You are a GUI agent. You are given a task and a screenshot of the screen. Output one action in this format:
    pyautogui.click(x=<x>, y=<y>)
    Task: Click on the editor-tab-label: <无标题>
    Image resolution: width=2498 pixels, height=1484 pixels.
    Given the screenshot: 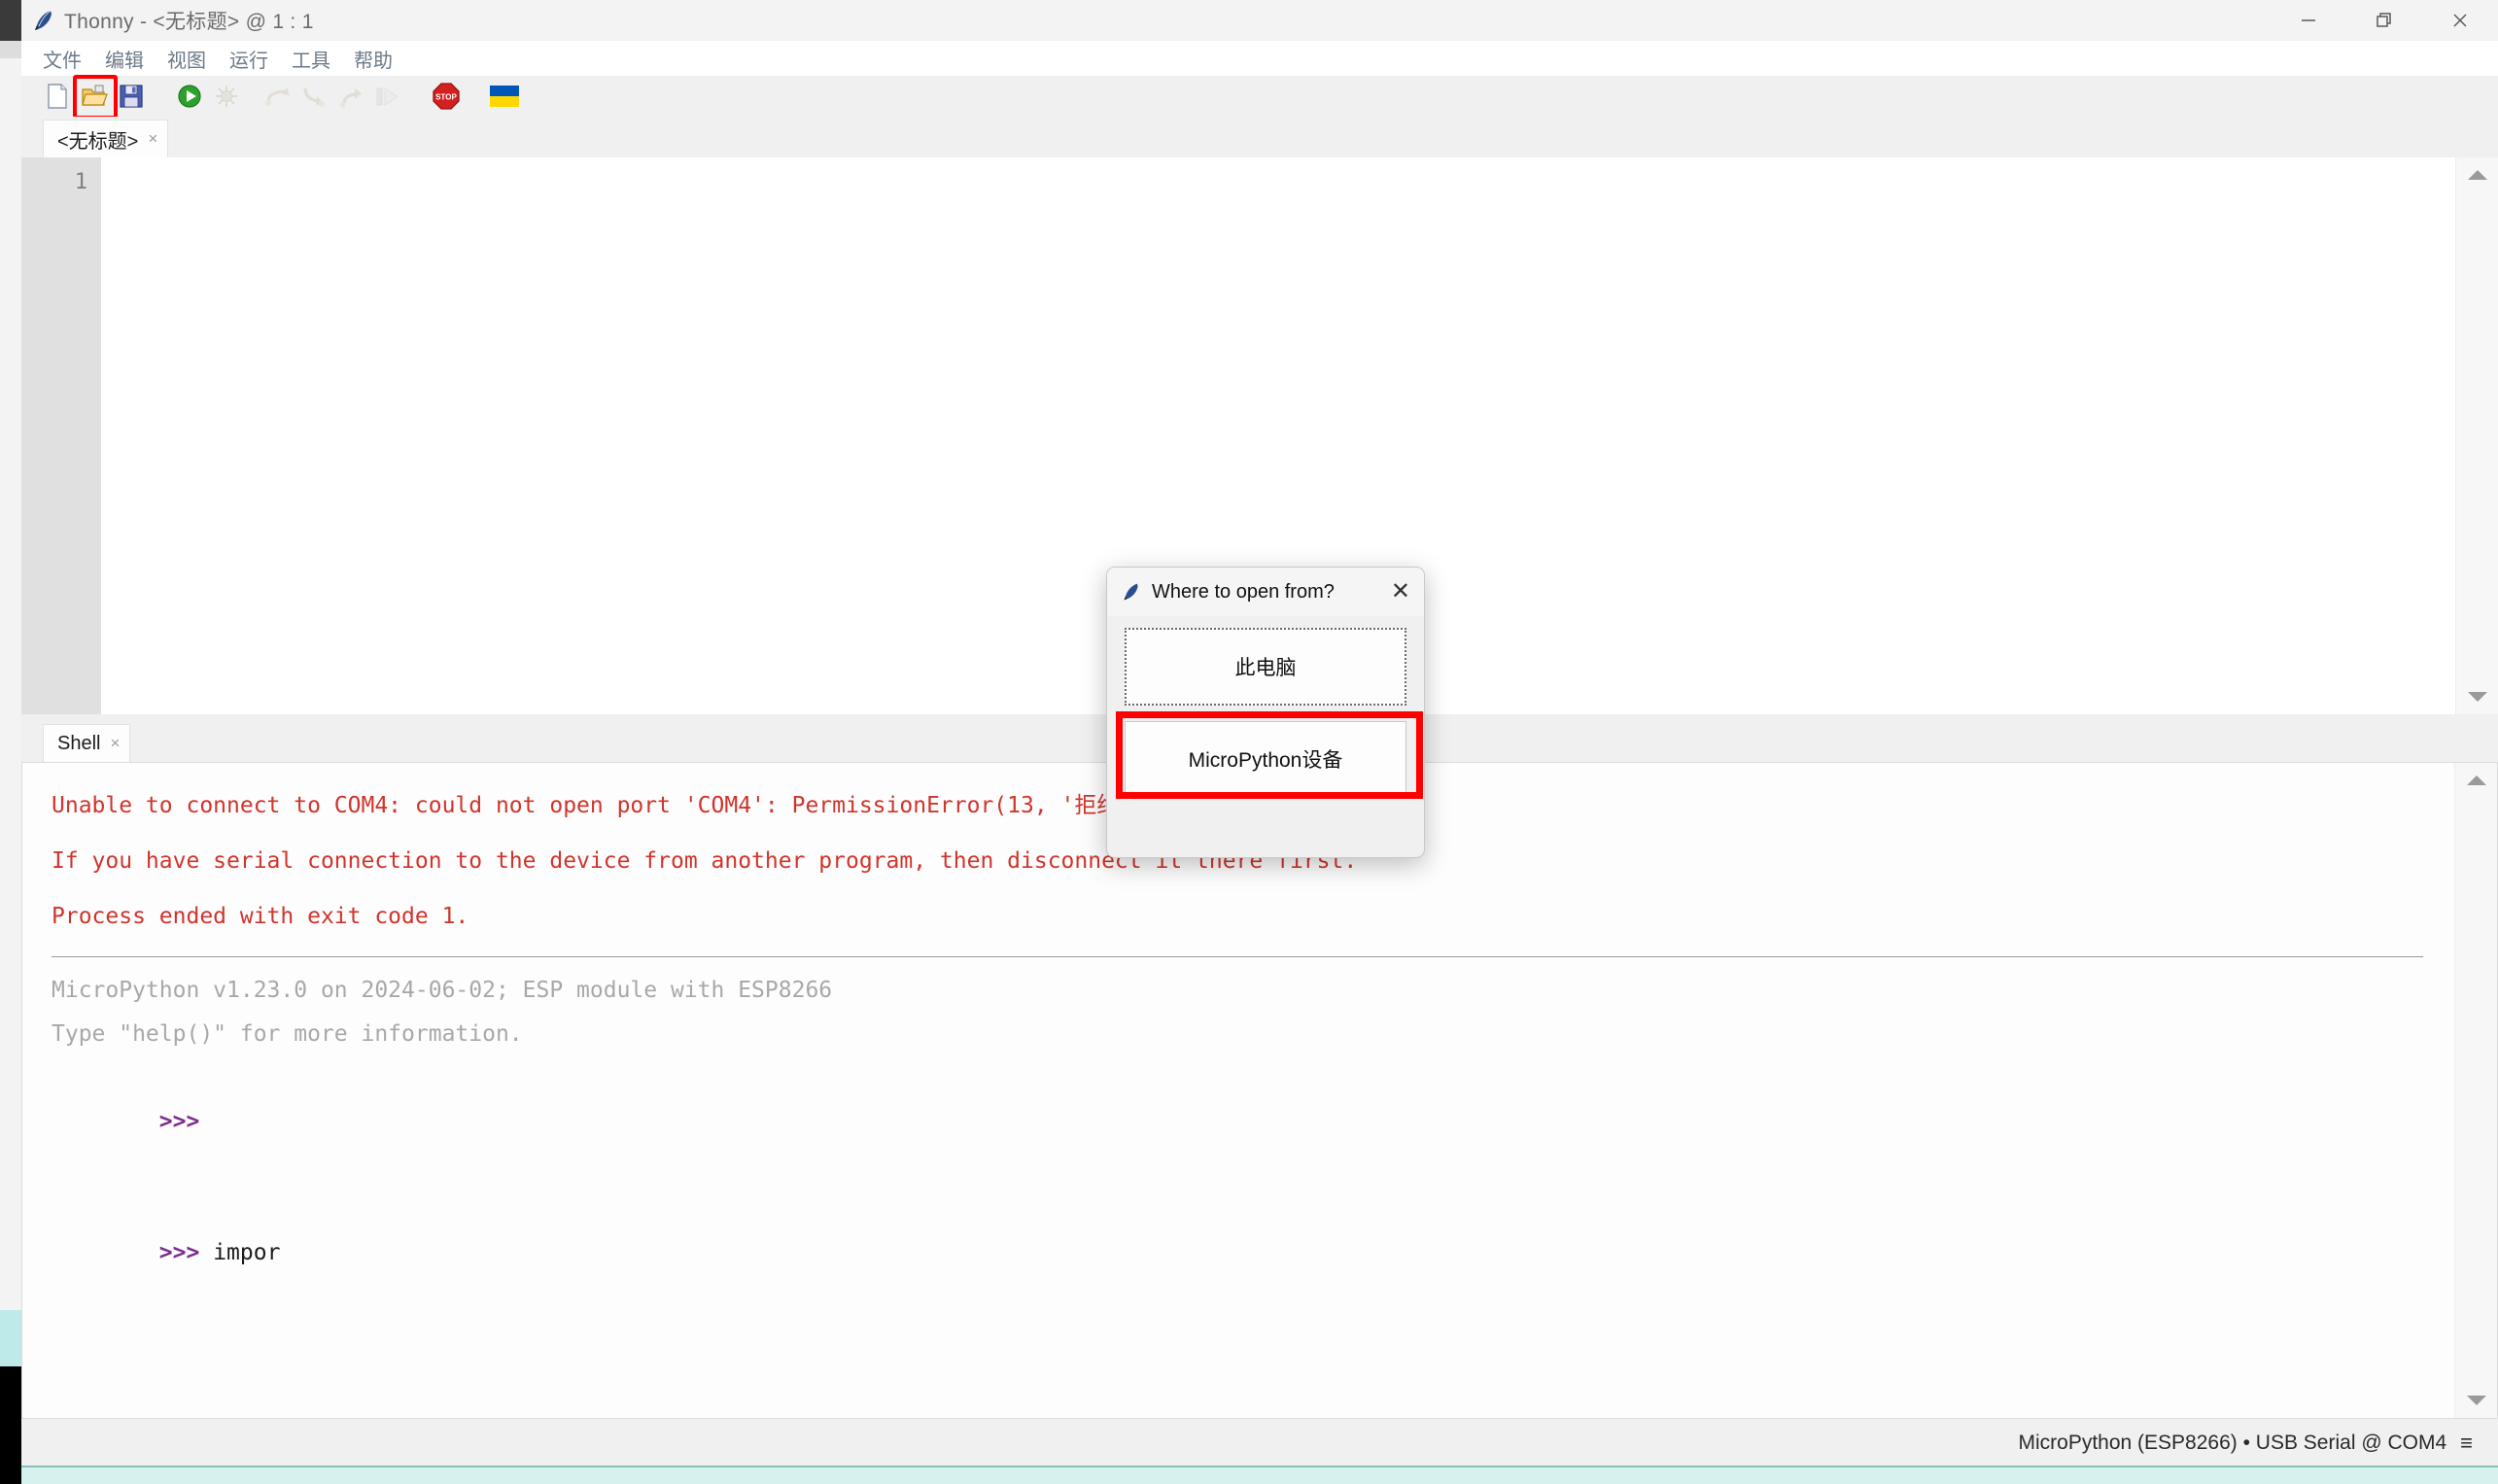 What is the action you would take?
    pyautogui.click(x=98, y=141)
    